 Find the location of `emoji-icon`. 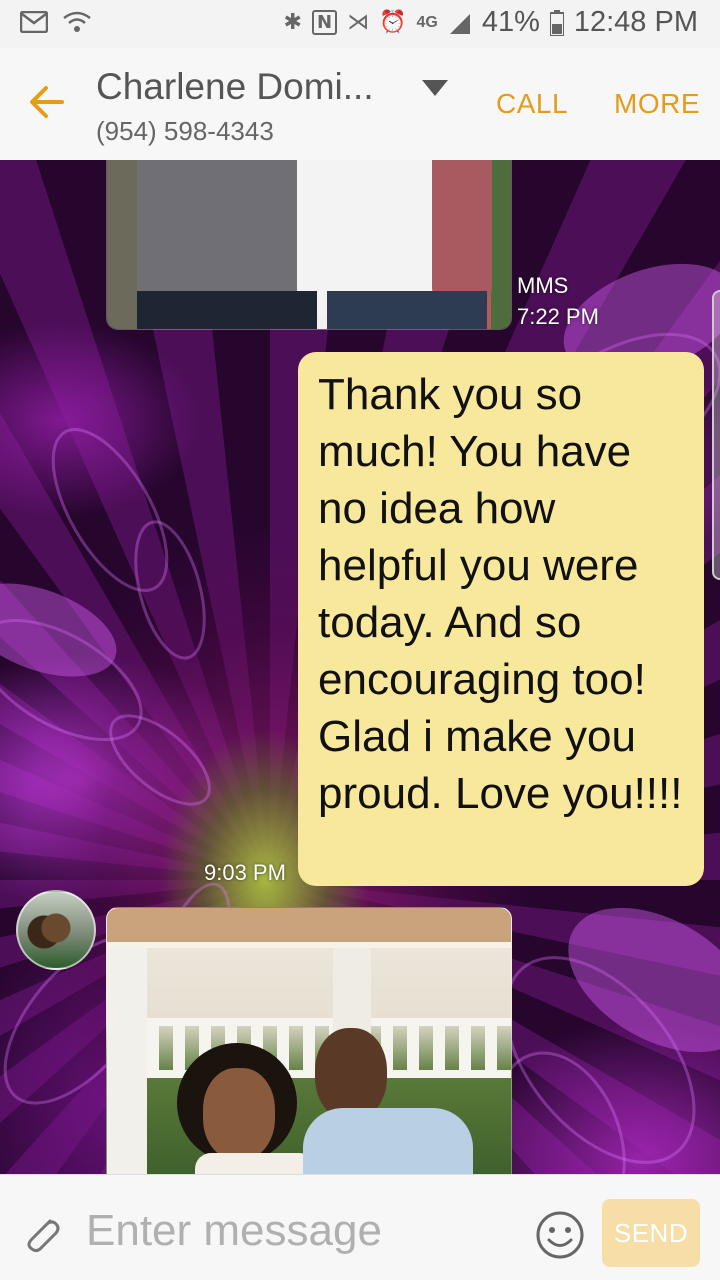

emoji-icon is located at coordinates (560, 1235).